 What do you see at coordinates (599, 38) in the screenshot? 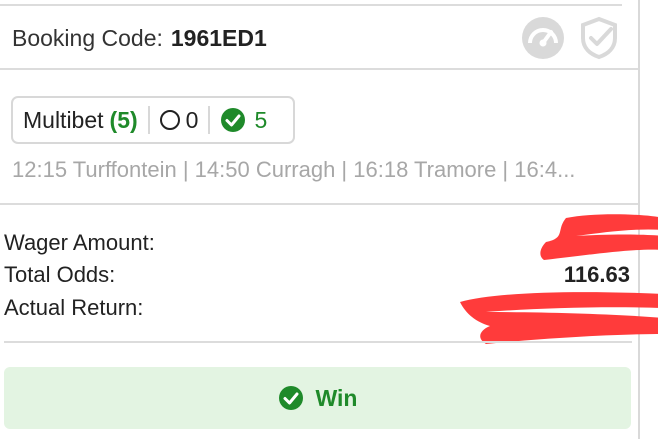
I see `shield-check-icon` at bounding box center [599, 38].